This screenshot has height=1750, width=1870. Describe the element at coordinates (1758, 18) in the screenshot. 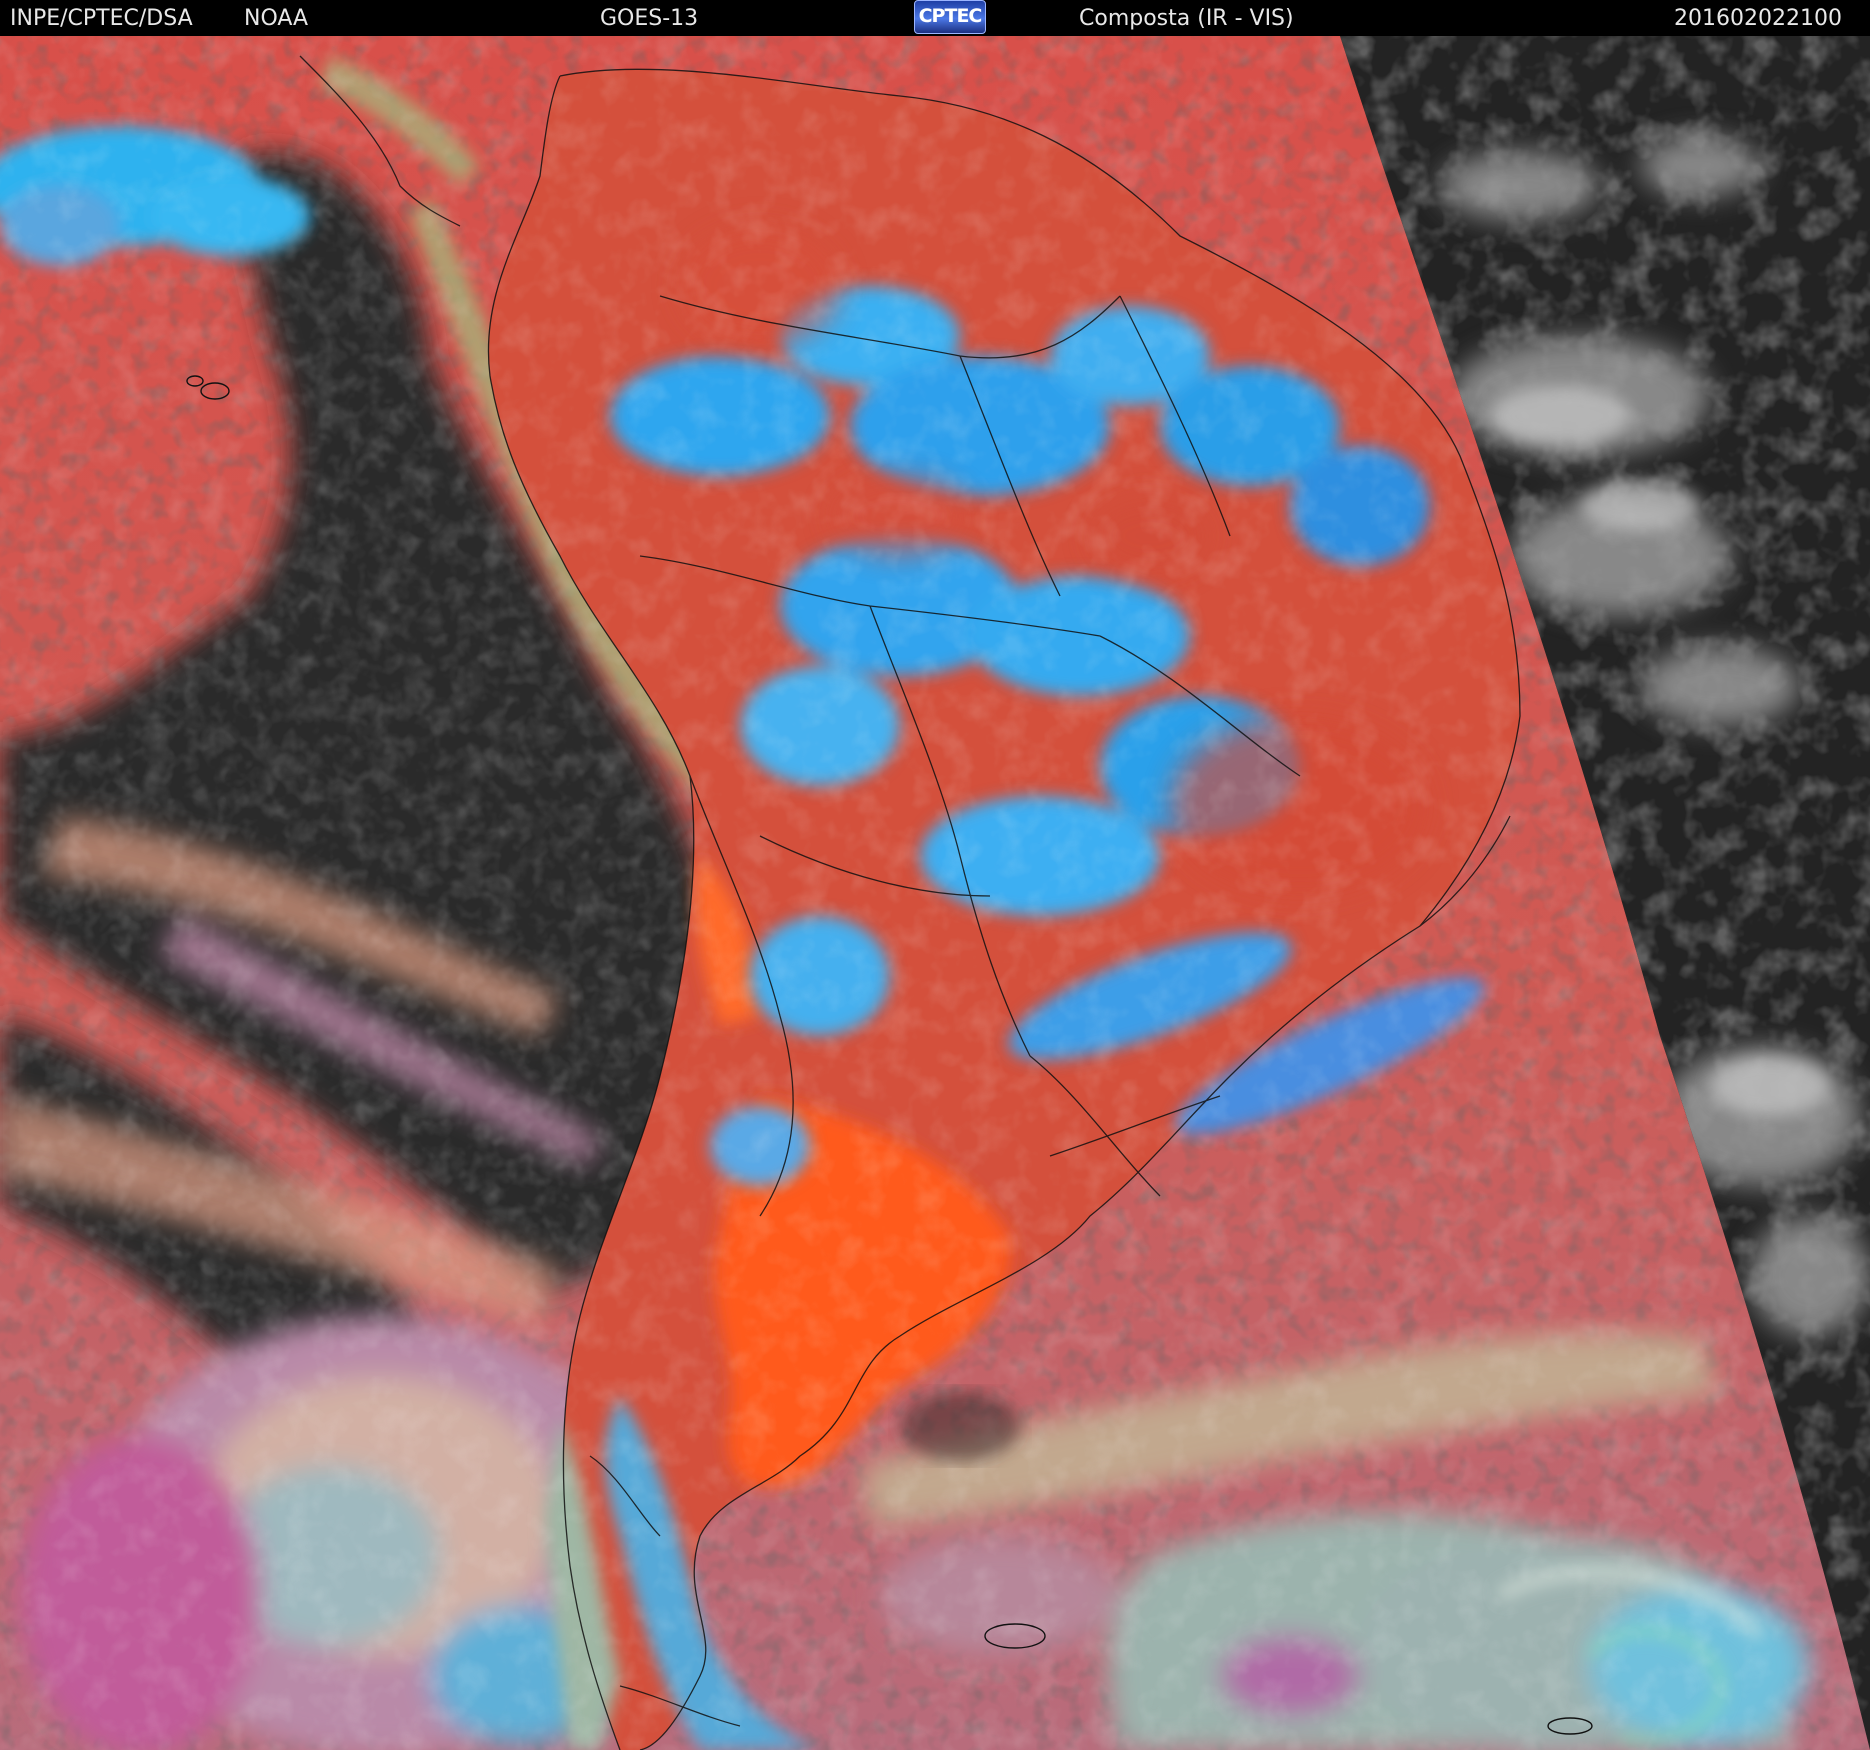

I see `timestamp-label: 201602022100` at that location.